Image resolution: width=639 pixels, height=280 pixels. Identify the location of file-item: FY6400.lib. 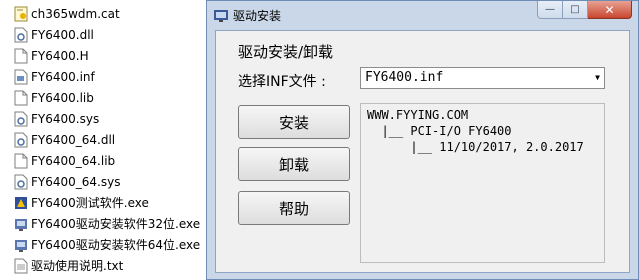
(54, 97).